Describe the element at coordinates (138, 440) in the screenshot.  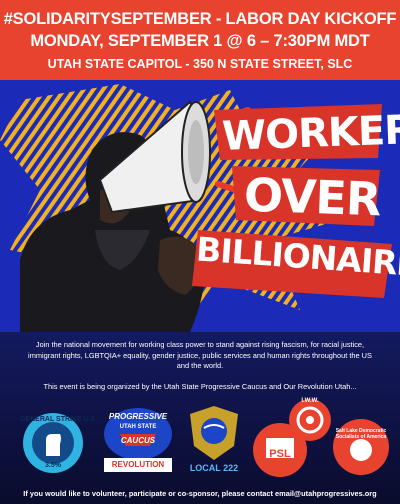
I see `caucus-label: CAUCUS` at that location.